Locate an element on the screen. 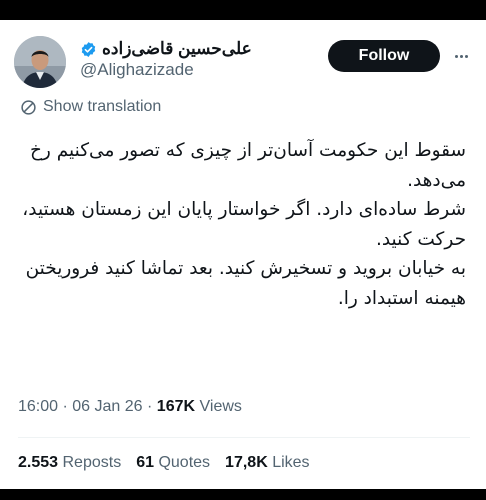 This screenshot has height=500, width=486. author-display-name: علی‌حسین قاضی‌زاده is located at coordinates (177, 49).